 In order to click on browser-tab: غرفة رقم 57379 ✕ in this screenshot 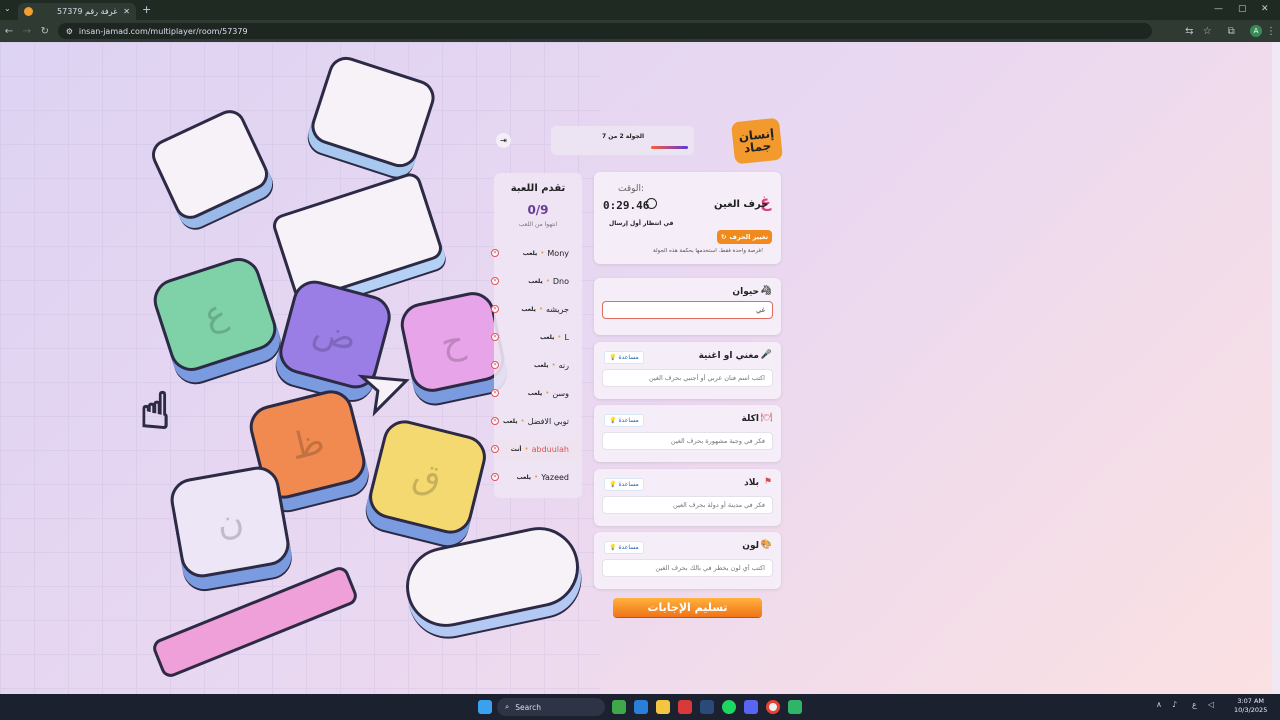, I will do `click(77, 11)`.